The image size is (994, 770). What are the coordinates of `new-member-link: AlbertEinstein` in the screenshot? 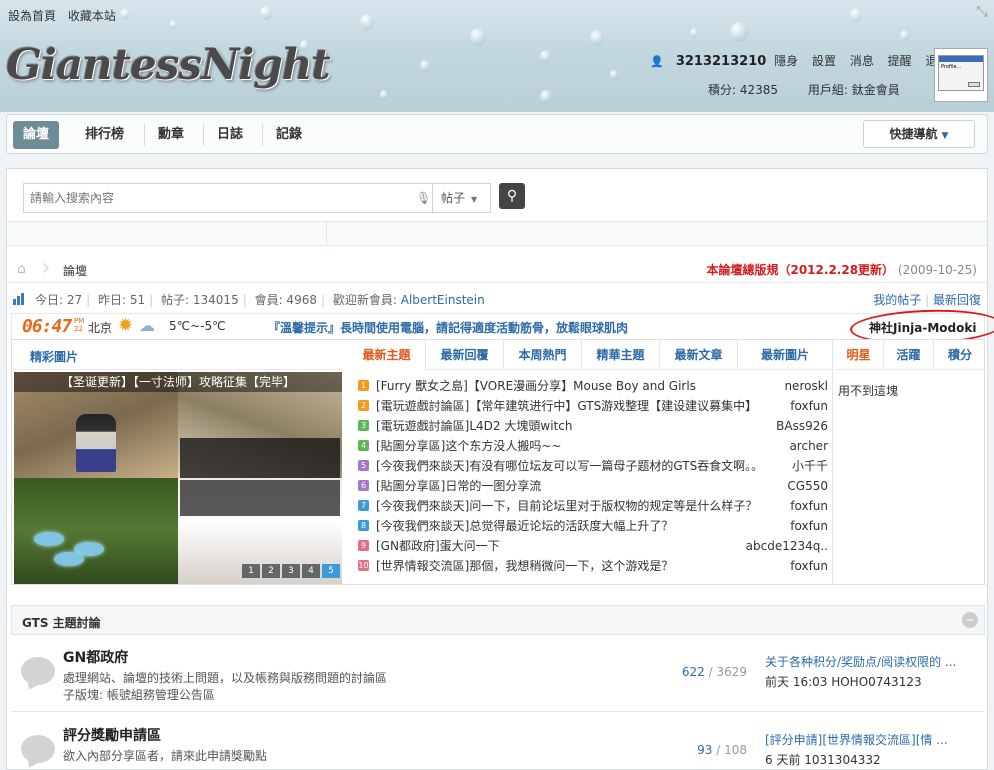 It's located at (443, 300).